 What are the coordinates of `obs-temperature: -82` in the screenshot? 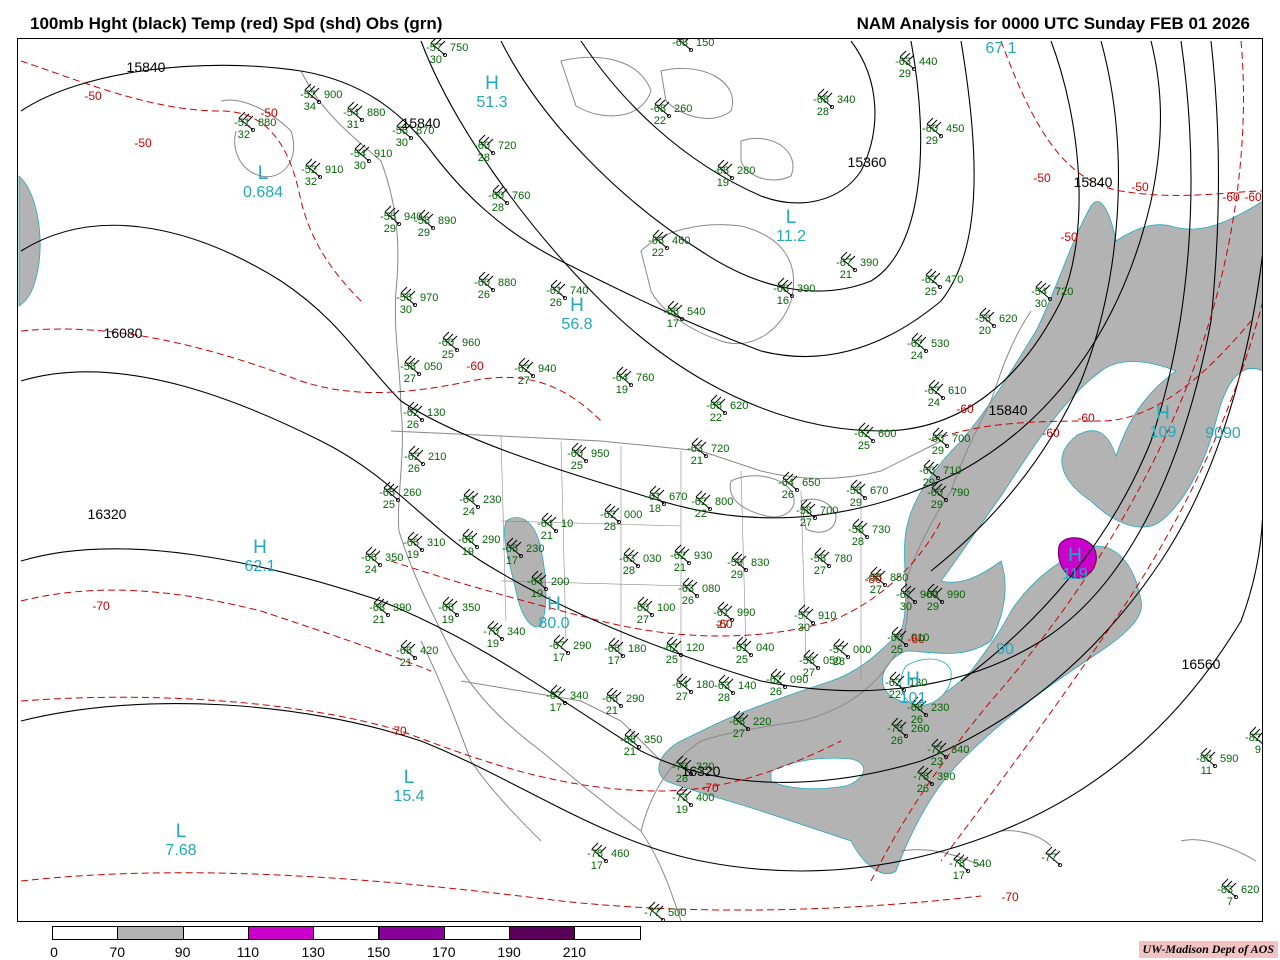 It's located at (1253, 738).